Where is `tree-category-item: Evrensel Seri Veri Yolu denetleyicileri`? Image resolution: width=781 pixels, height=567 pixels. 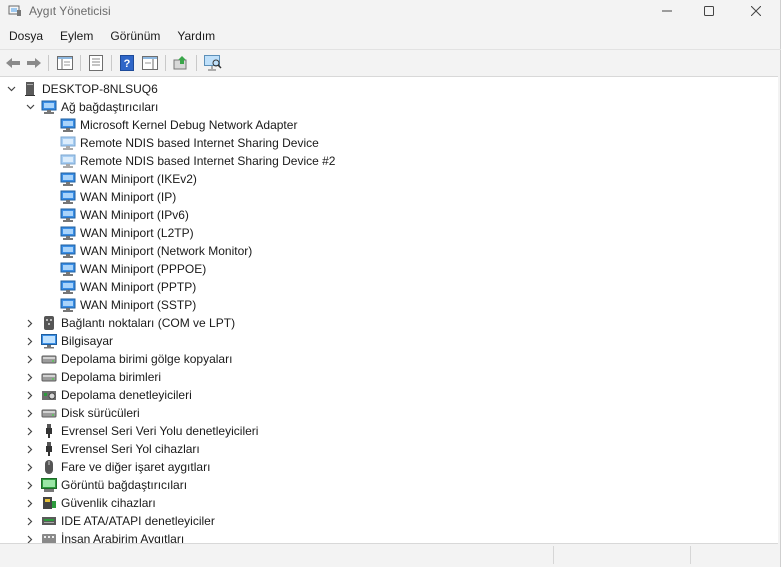
tree-category-item: Evrensel Seri Veri Yolu denetleyicileri is located at coordinates (140, 431).